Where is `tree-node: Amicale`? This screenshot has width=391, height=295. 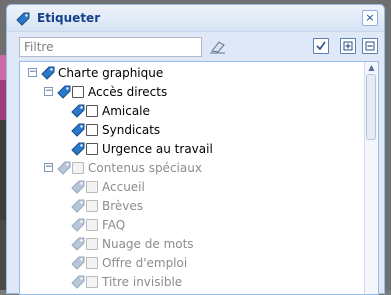 tree-node: Amicale is located at coordinates (190, 111).